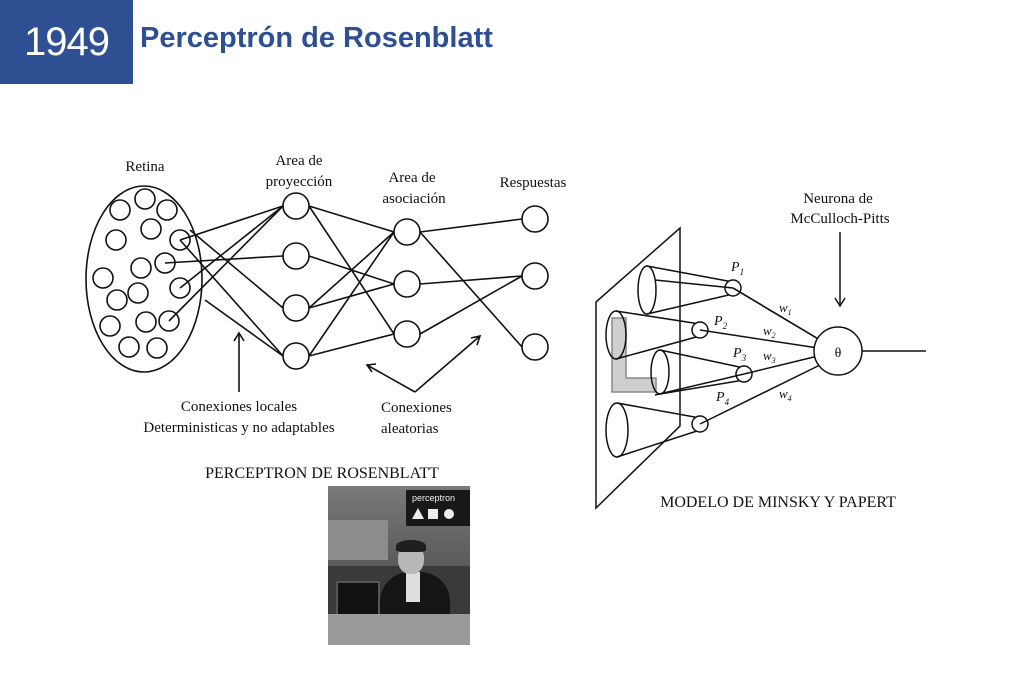 This screenshot has height=683, width=1024. What do you see at coordinates (720, 322) in the screenshot?
I see `predicate-label-2: P2` at bounding box center [720, 322].